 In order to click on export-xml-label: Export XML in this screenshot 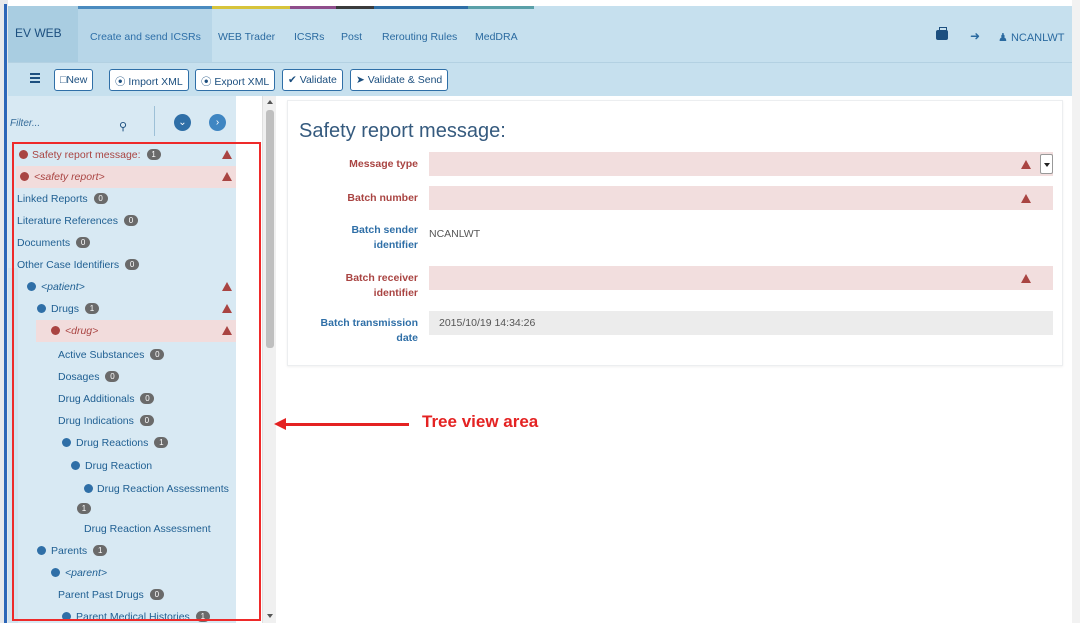, I will do `click(242, 82)`.